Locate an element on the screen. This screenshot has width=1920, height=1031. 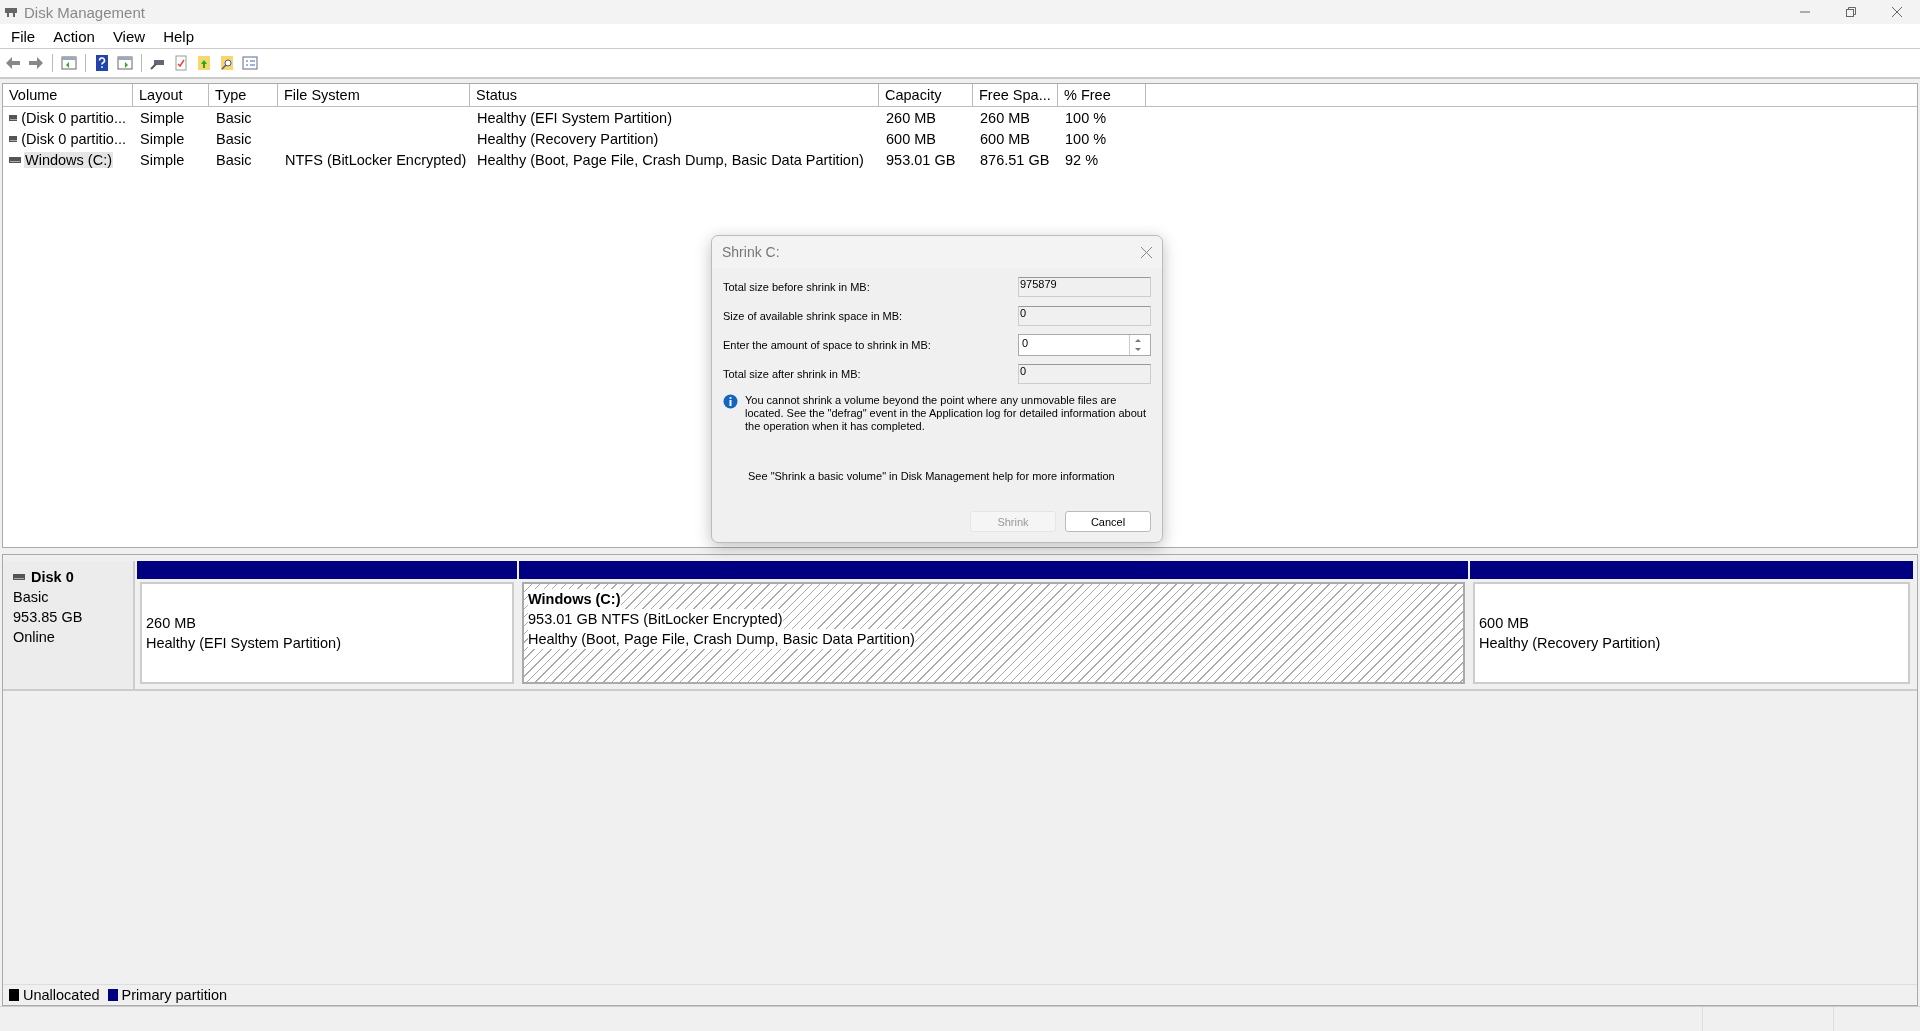
table-cell: 953.01 GB is located at coordinates (921, 159).